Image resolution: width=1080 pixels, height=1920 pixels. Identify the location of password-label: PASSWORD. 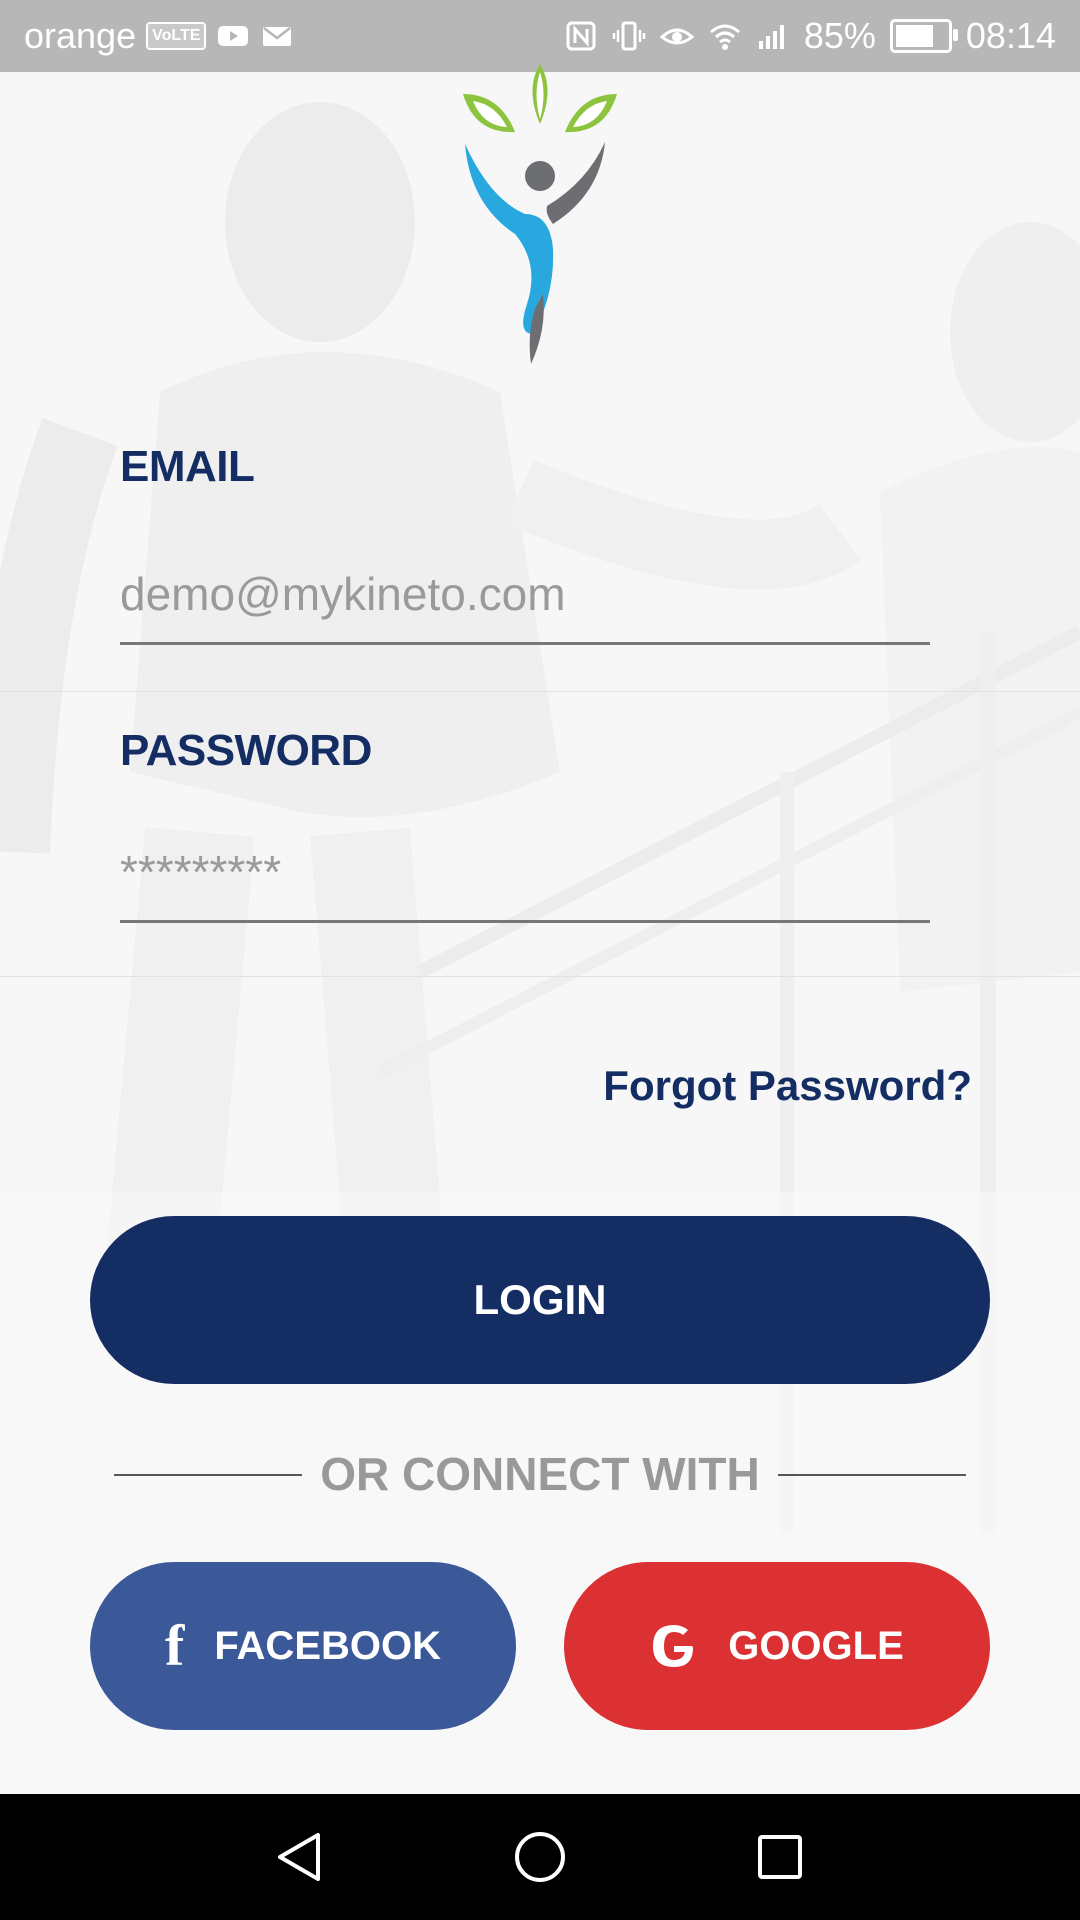
(246, 750).